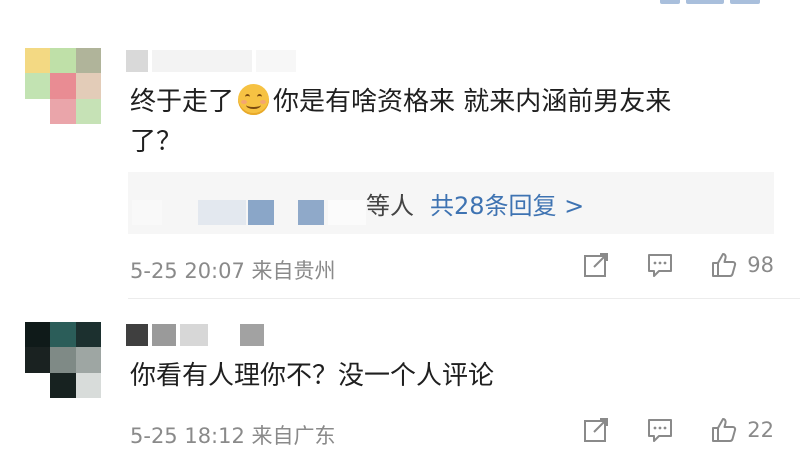  I want to click on comment-time-location: 5-25 18:12 来自广东, so click(233, 436).